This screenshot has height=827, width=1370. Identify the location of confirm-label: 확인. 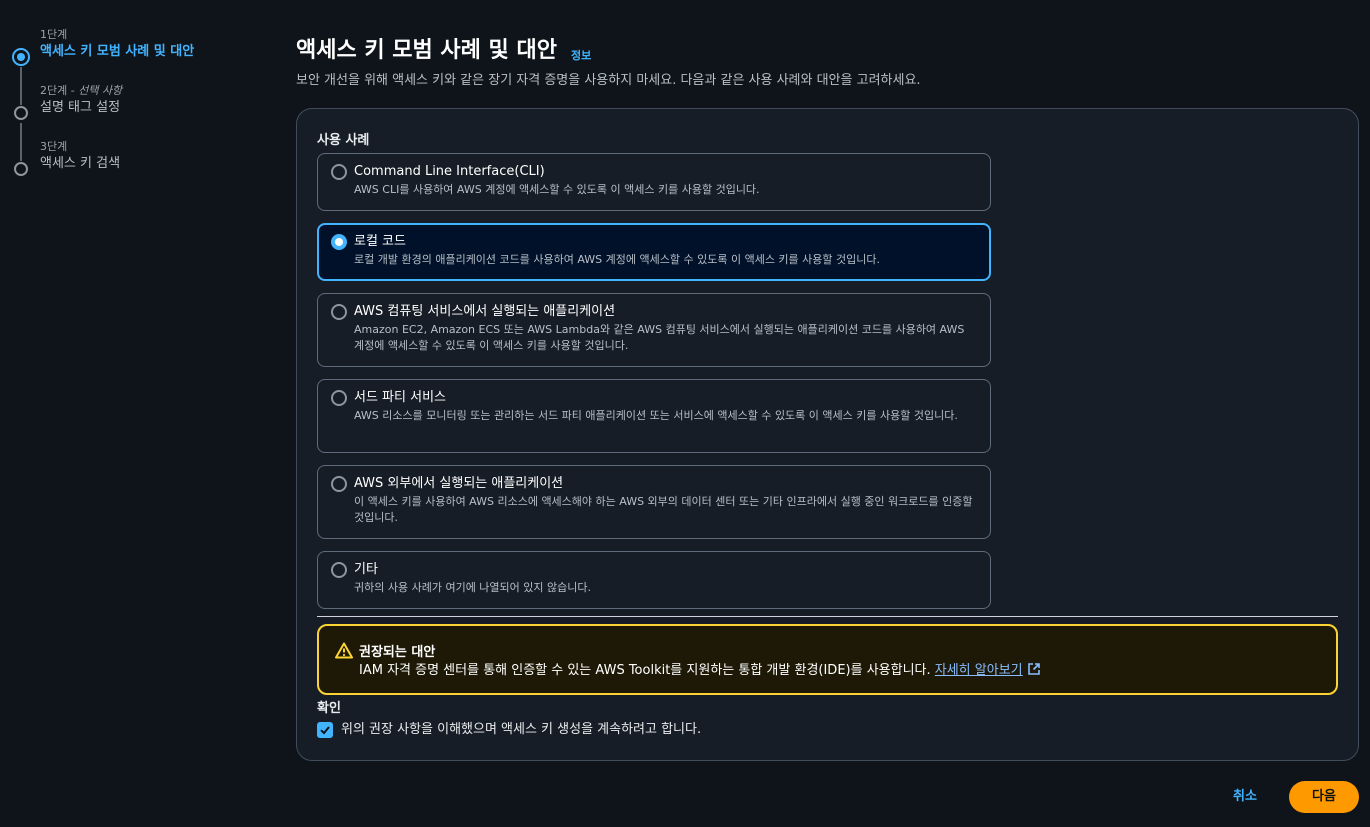
(329, 708).